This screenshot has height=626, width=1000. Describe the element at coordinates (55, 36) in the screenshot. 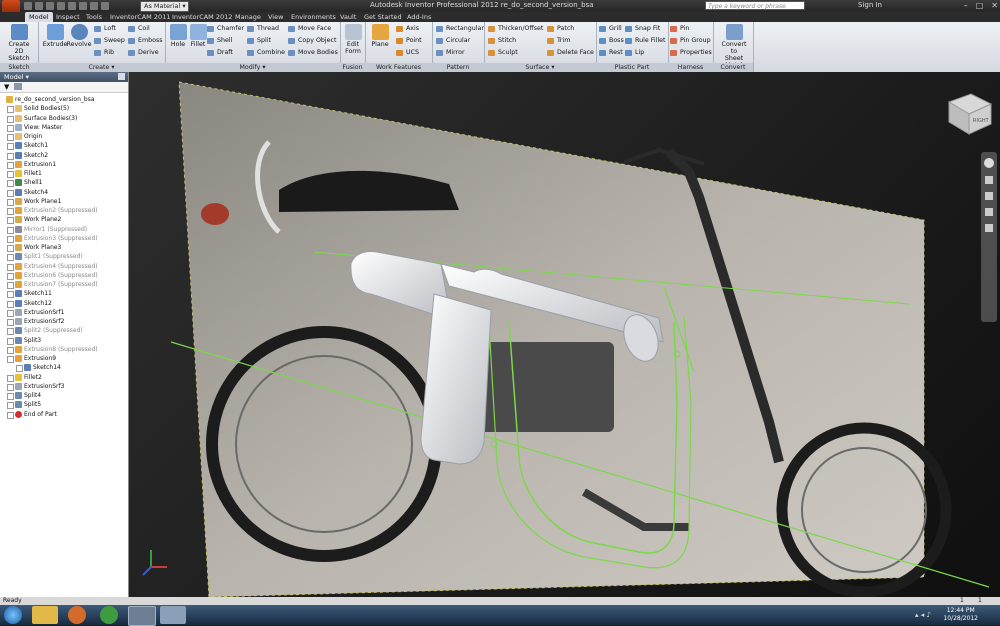

I see `extrude-button: Extrude` at that location.